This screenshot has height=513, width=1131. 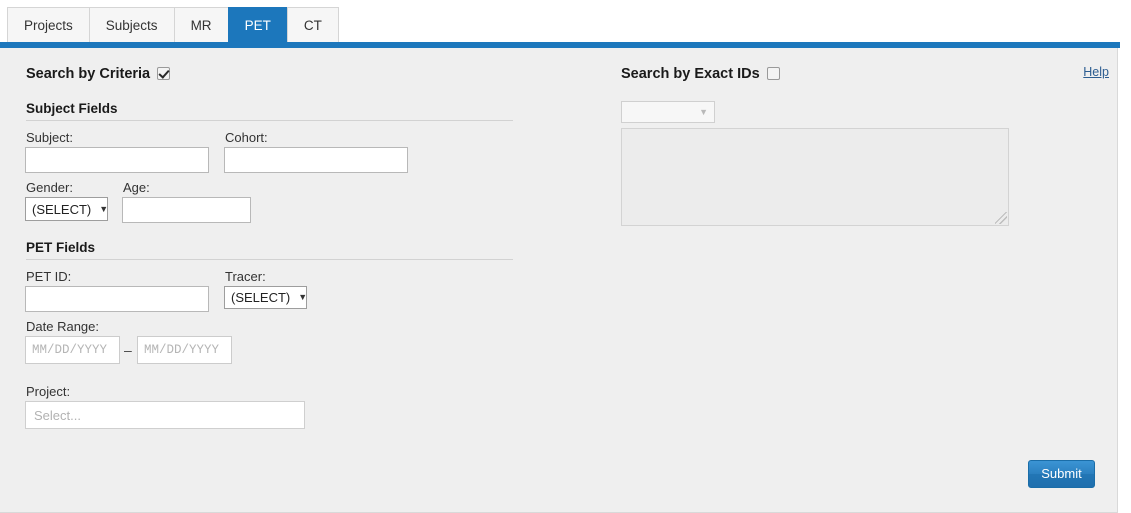 What do you see at coordinates (565, 24) in the screenshot?
I see `tab-bar: Projects Subjects MR PET CT` at bounding box center [565, 24].